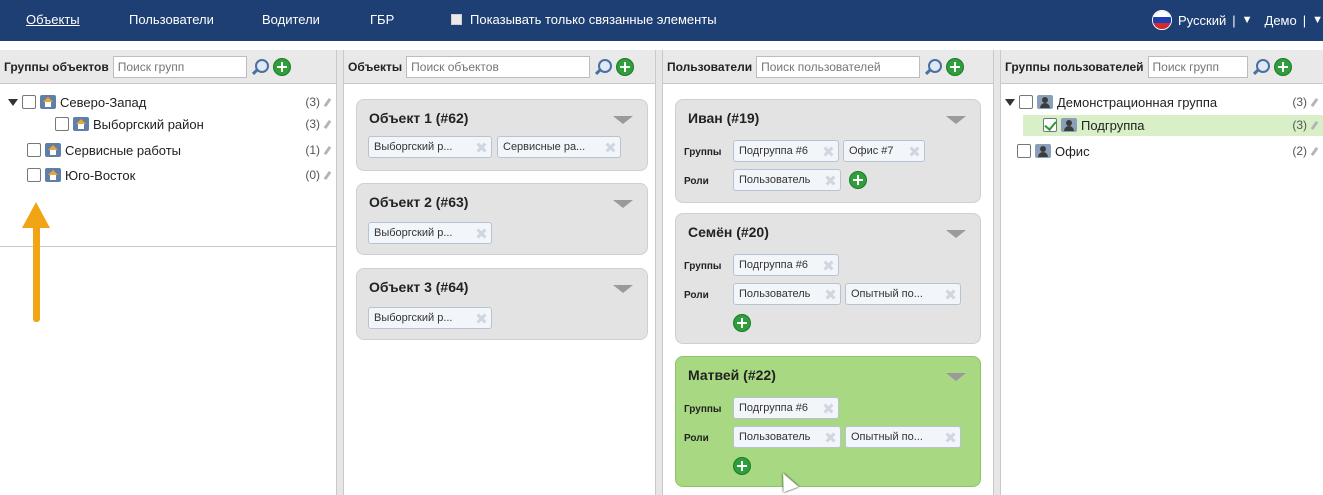 This screenshot has height=495, width=1323. I want to click on add-object-icon, so click(625, 66).